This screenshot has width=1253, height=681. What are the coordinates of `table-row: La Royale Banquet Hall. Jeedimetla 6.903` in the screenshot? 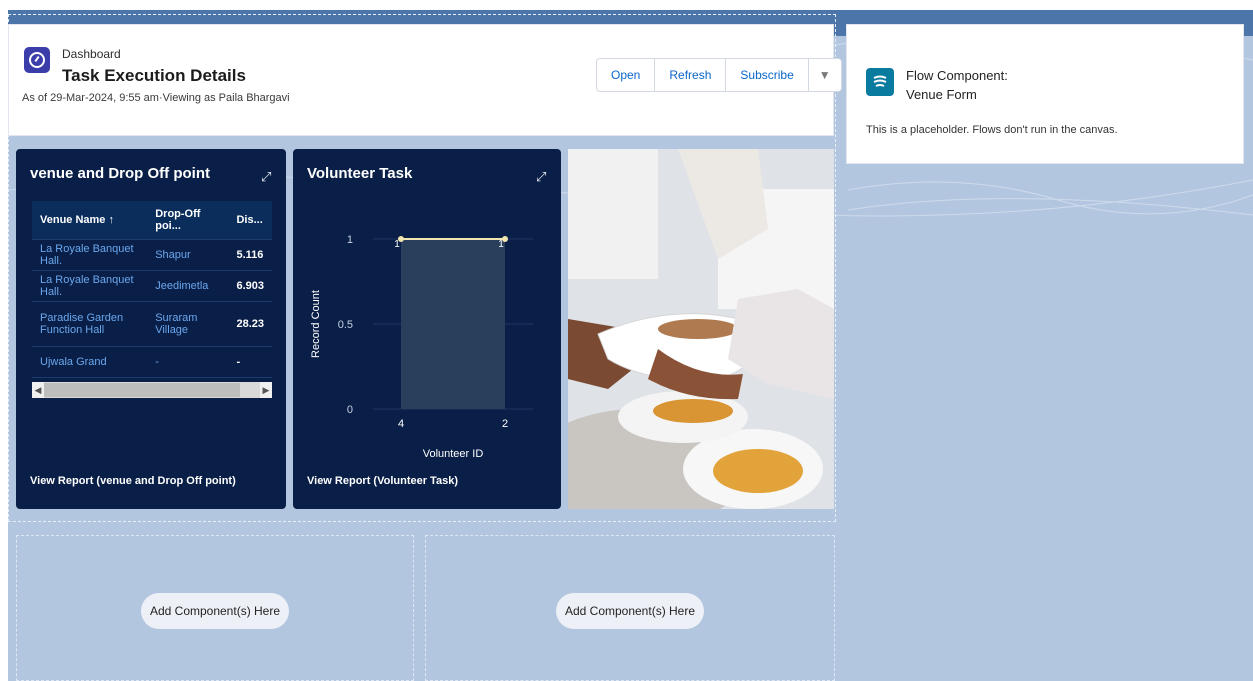 It's located at (152, 286).